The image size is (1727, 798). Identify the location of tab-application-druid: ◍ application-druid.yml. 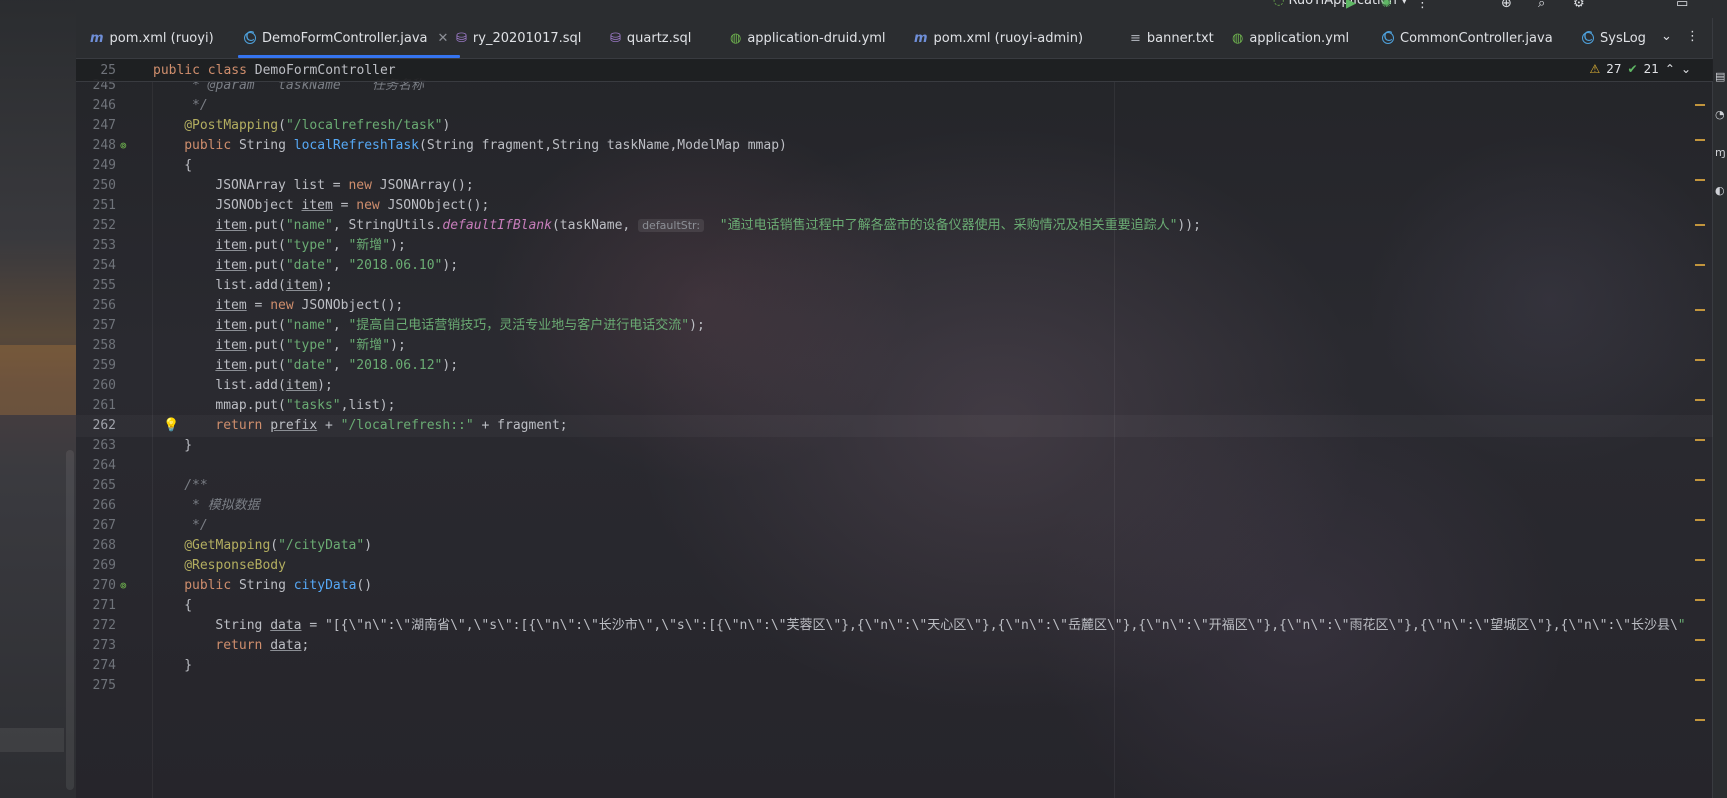
(808, 38).